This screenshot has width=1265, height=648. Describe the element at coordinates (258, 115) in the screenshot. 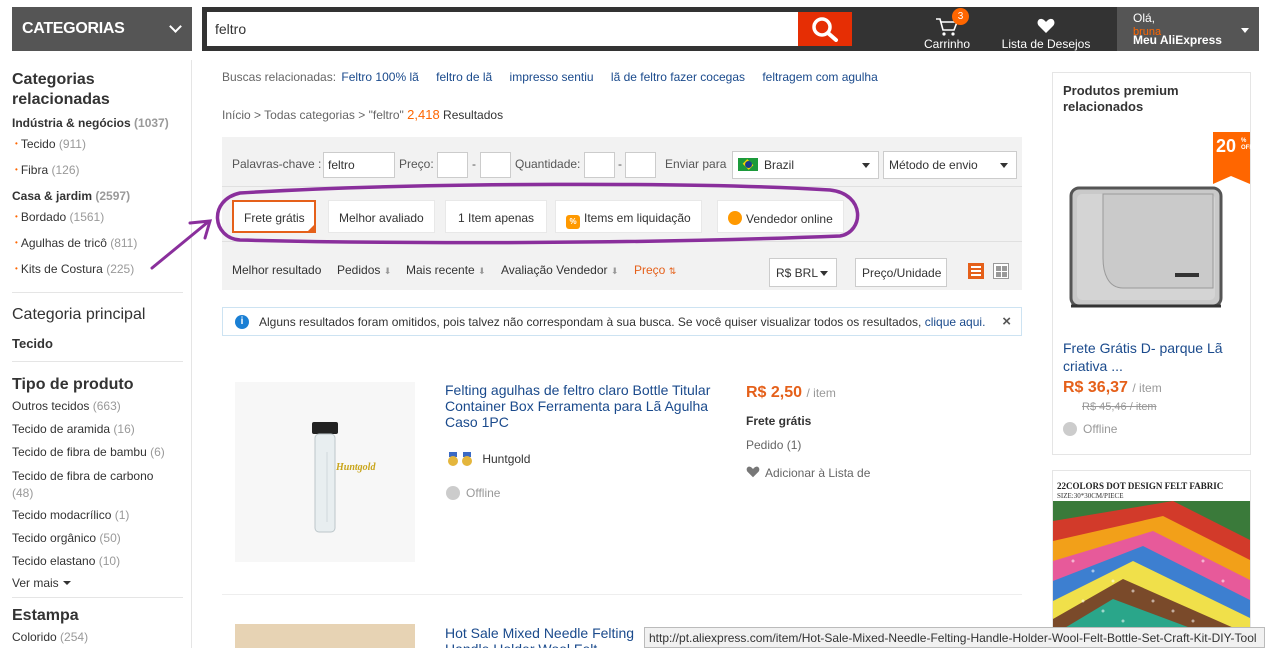

I see `breadcrumb-sep: >` at that location.